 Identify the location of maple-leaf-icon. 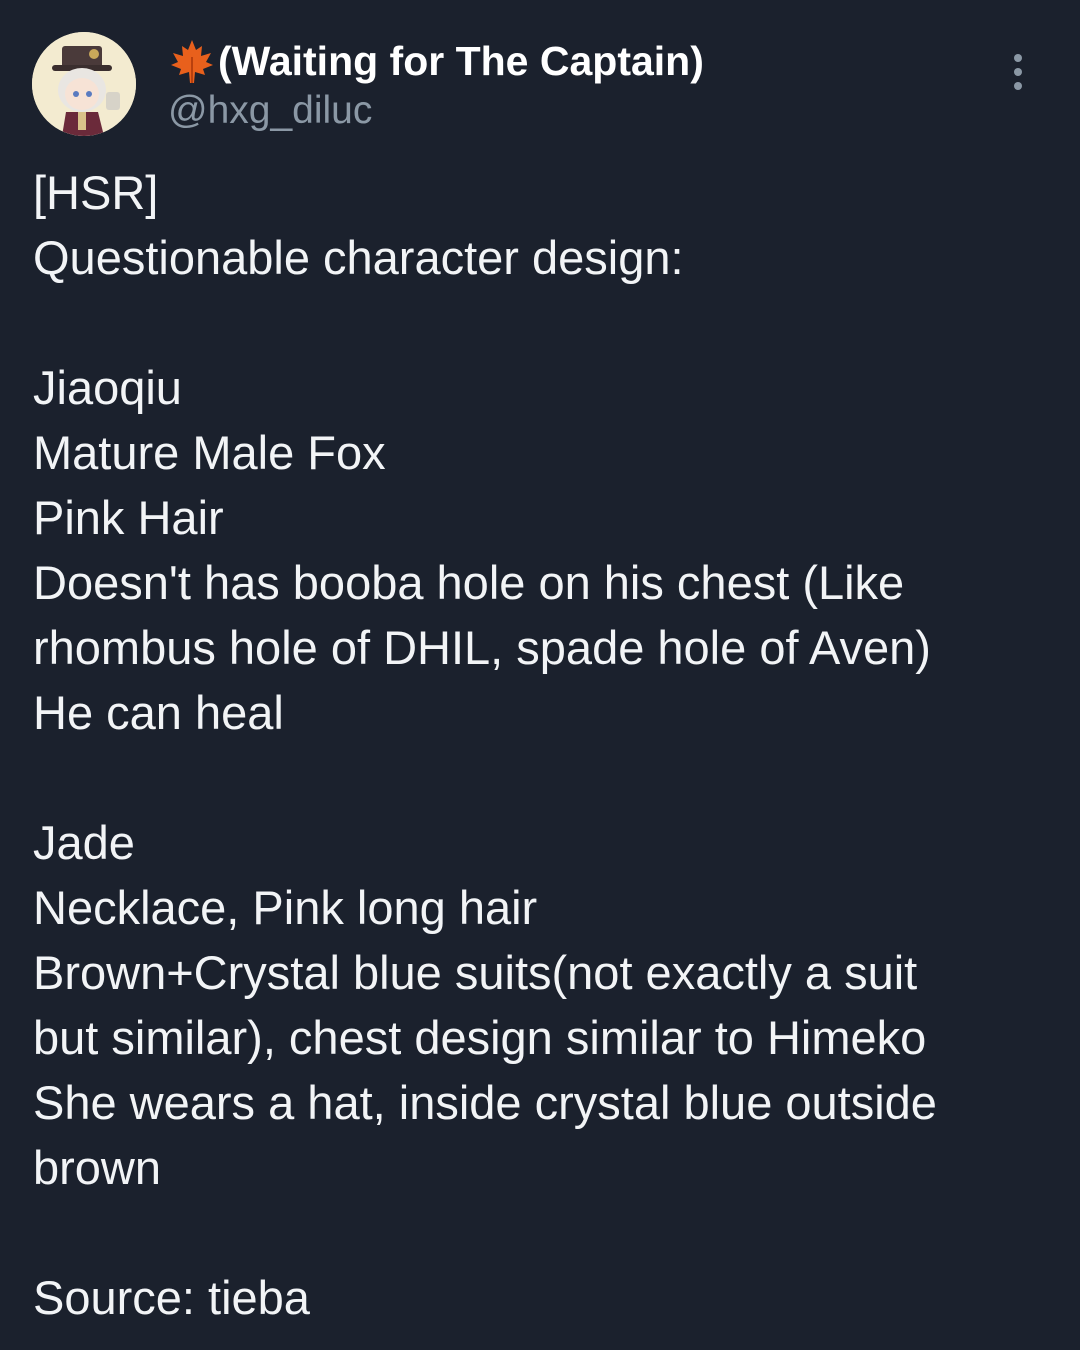
(192, 61).